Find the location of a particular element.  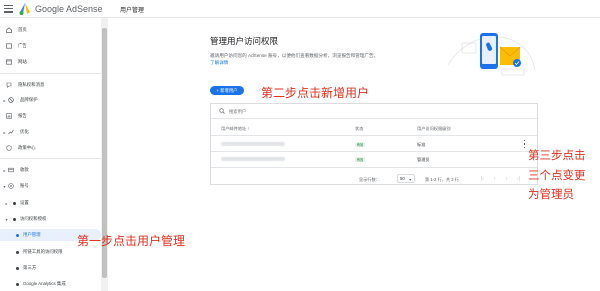

search-bar is located at coordinates (374, 111).